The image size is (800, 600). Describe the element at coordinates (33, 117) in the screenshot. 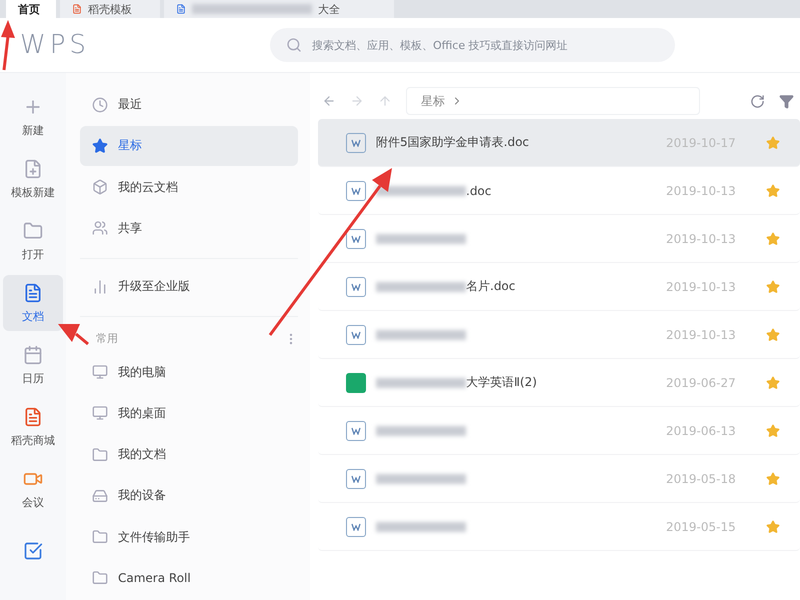

I see `rail-item: 新建` at that location.